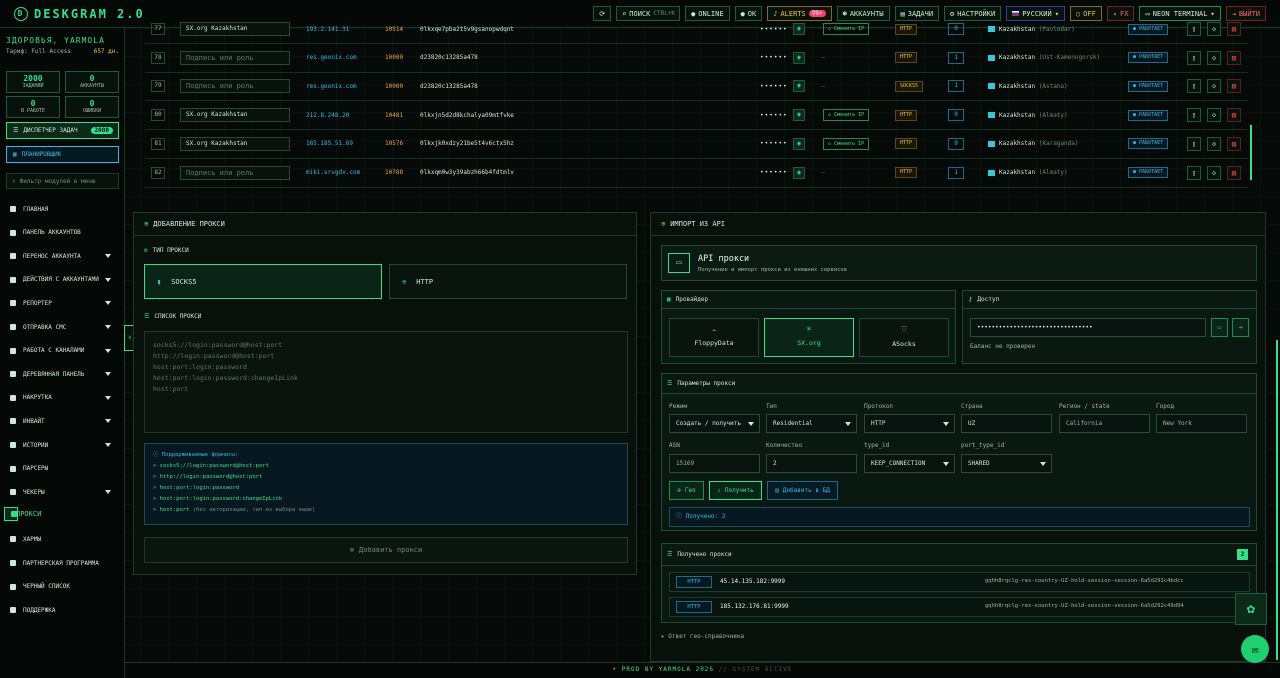 The height and width of the screenshot is (678, 1280). I want to click on stat-accounts: 0 АККАУНТЫ, so click(92, 82).